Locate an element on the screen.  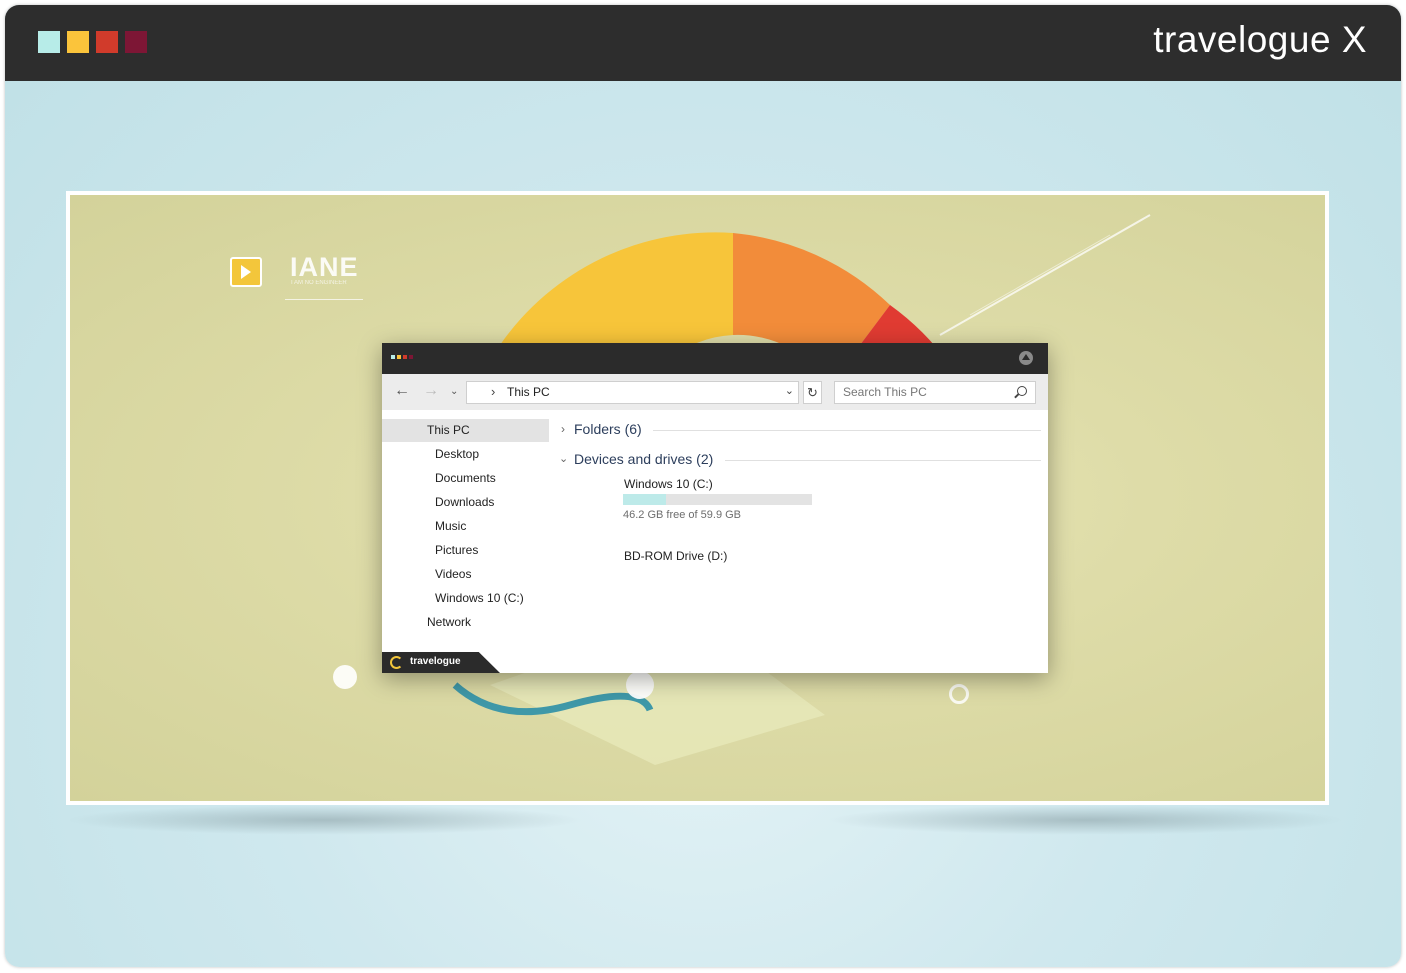
devices-group-header: Devices and drives (2) is located at coordinates (643, 459).